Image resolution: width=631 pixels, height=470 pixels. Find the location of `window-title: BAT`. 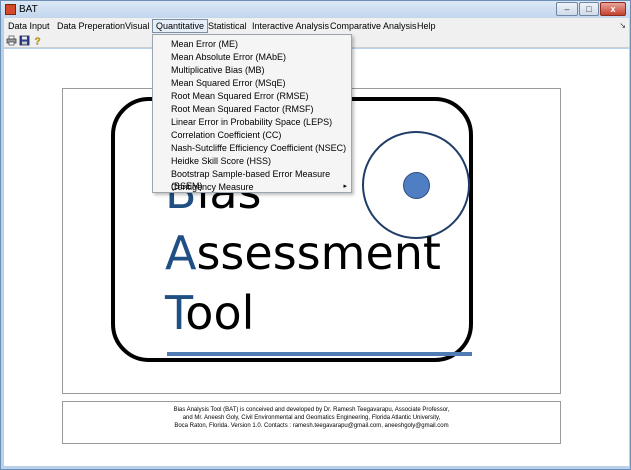

window-title: BAT is located at coordinates (28, 9).